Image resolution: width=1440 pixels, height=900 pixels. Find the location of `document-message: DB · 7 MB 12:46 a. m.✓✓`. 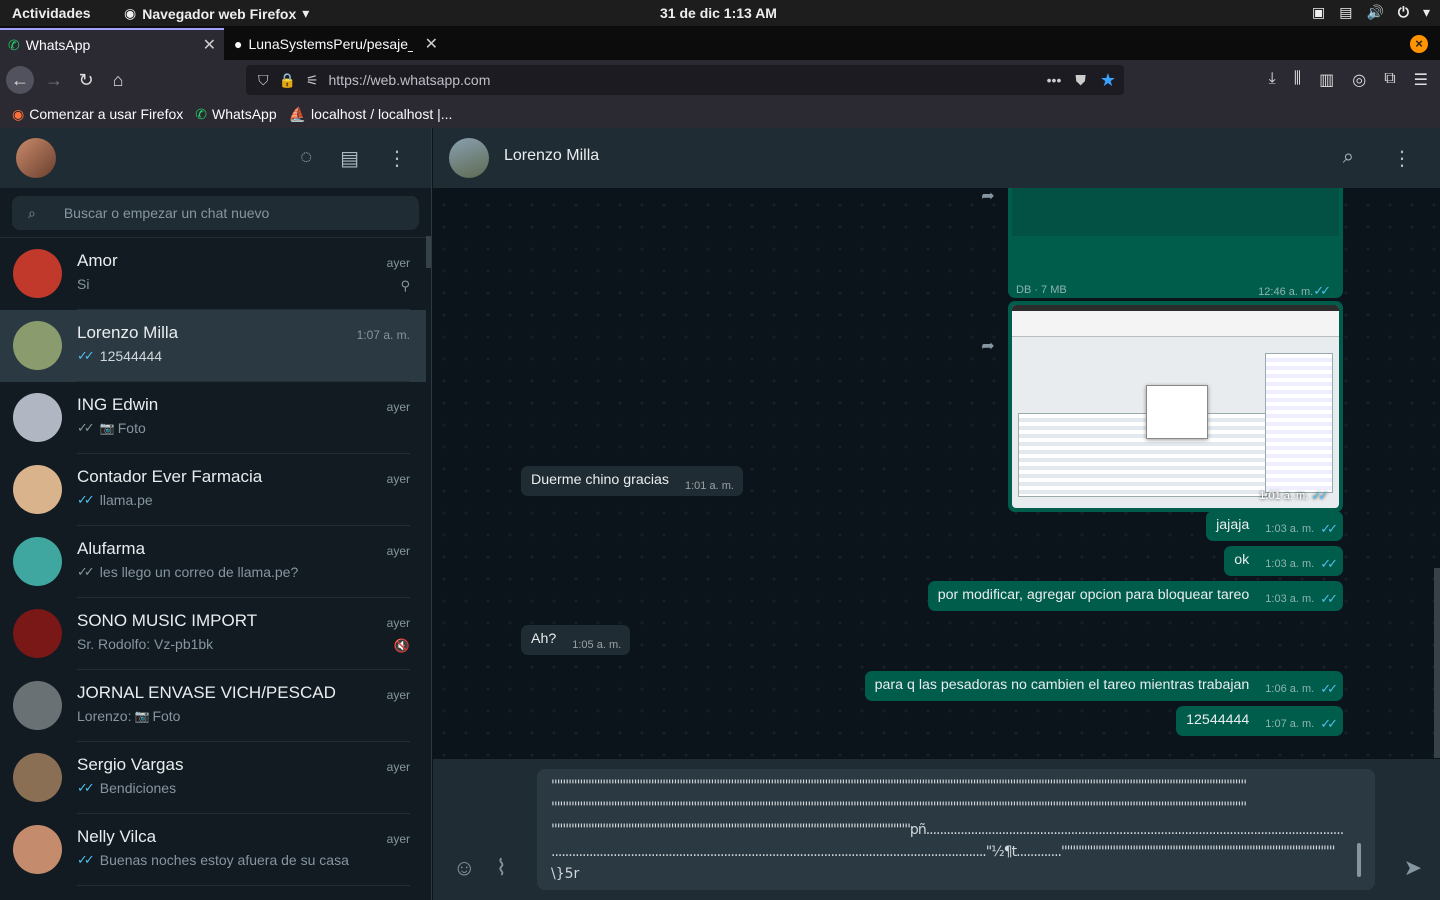

document-message: DB · 7 MB 12:46 a. m.✓✓ is located at coordinates (1175, 243).